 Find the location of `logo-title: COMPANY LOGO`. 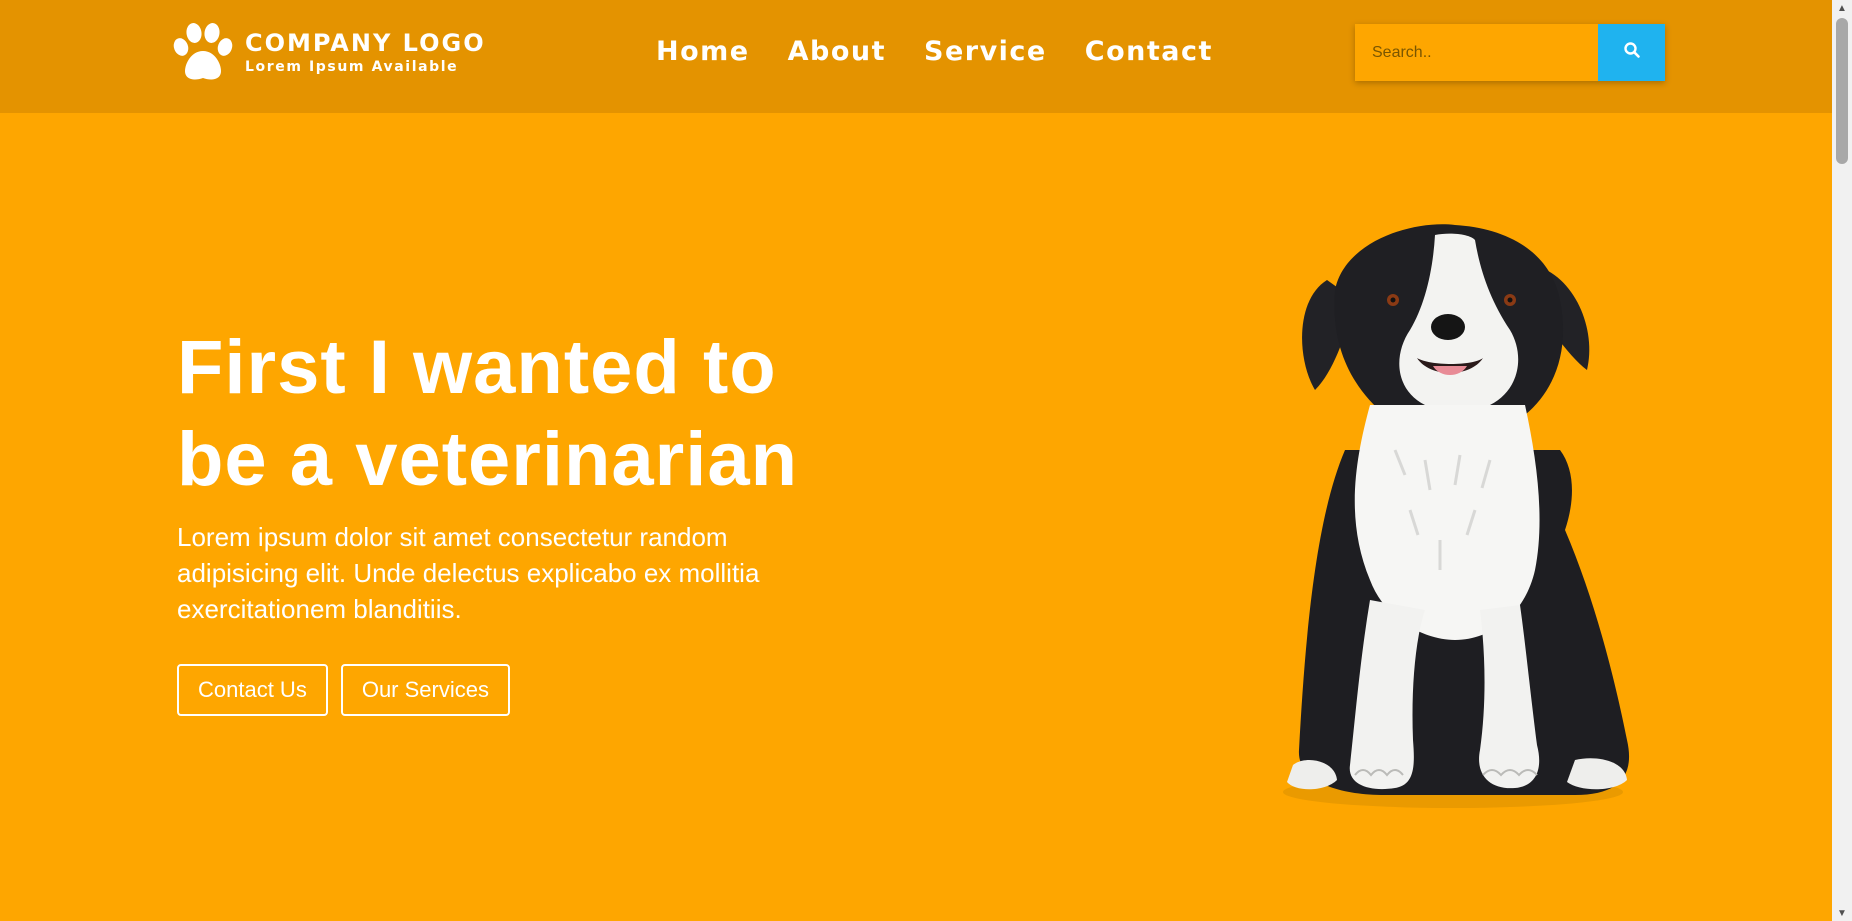

logo-title: COMPANY LOGO is located at coordinates (365, 43).